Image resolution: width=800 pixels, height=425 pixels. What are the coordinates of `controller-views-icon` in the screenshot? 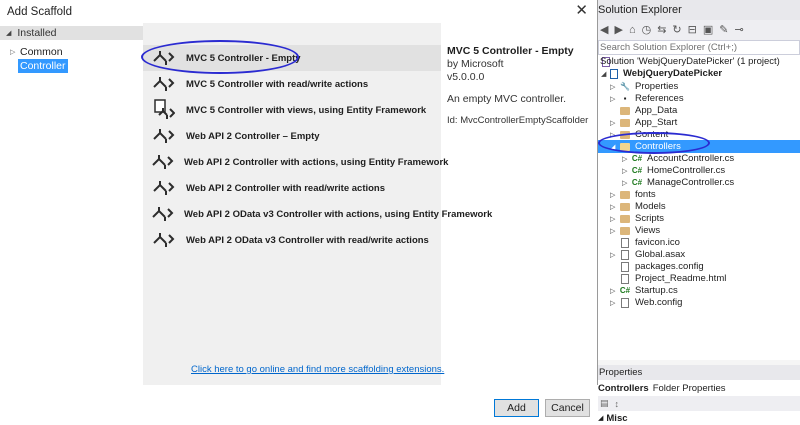 It's located at (164, 110).